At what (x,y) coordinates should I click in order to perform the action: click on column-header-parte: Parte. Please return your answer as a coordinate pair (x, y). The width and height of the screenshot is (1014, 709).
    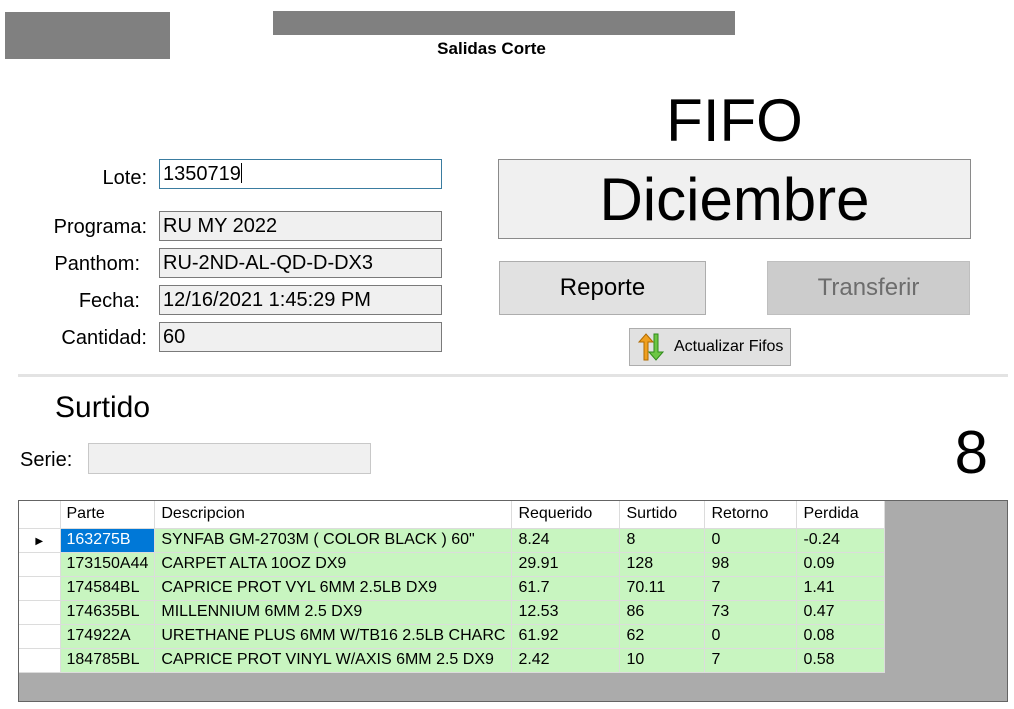
    Looking at the image, I should click on (108, 515).